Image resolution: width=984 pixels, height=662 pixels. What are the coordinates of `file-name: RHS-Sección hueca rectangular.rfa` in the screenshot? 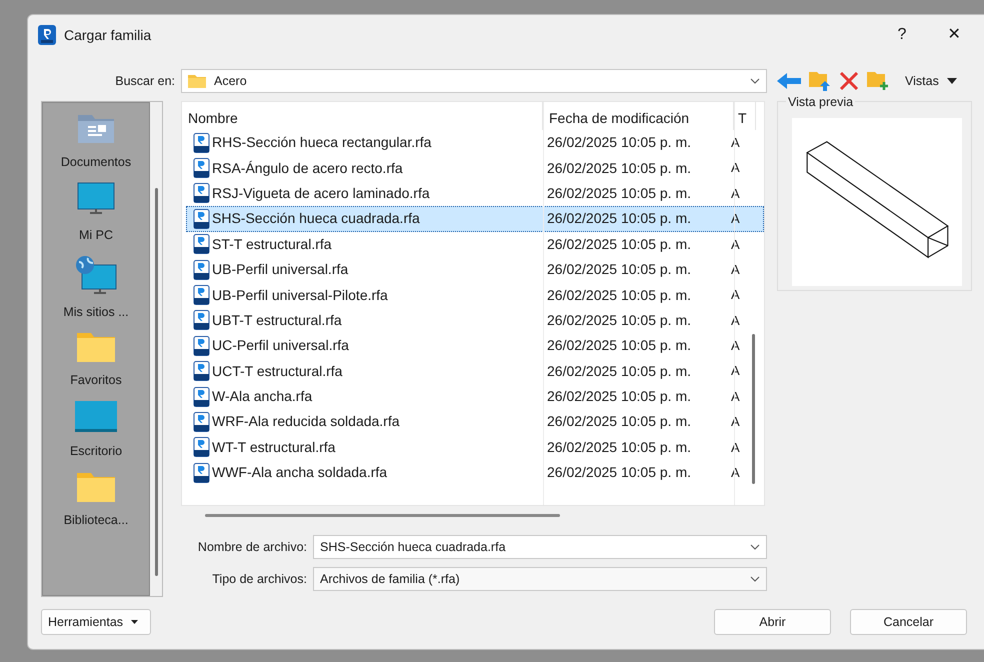 It's located at (322, 142).